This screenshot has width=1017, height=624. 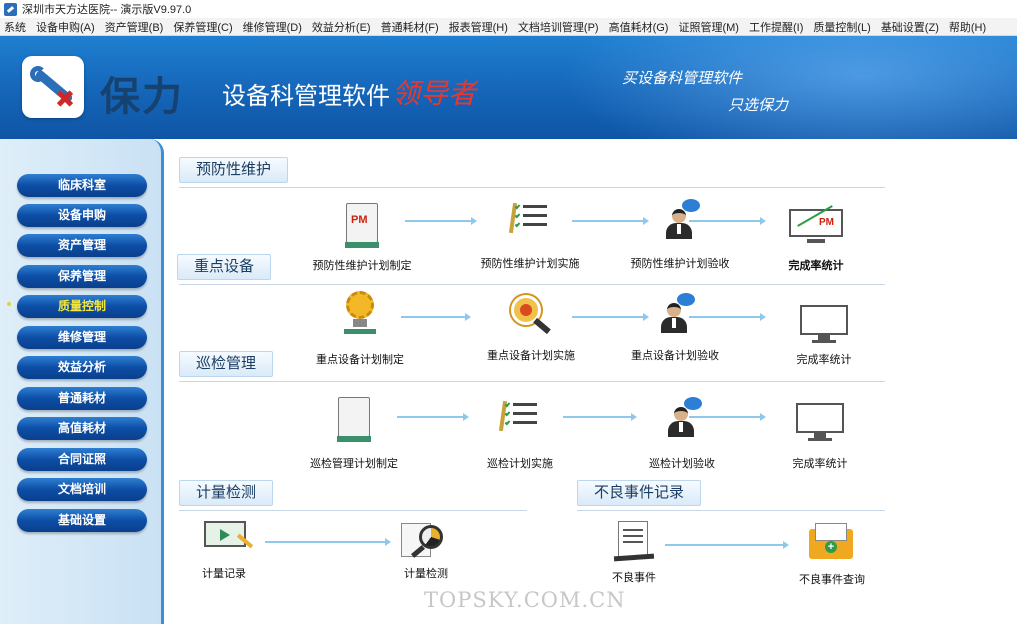 I want to click on item-key-equipment-execute: 重点设备计划实施, so click(x=531, y=328).